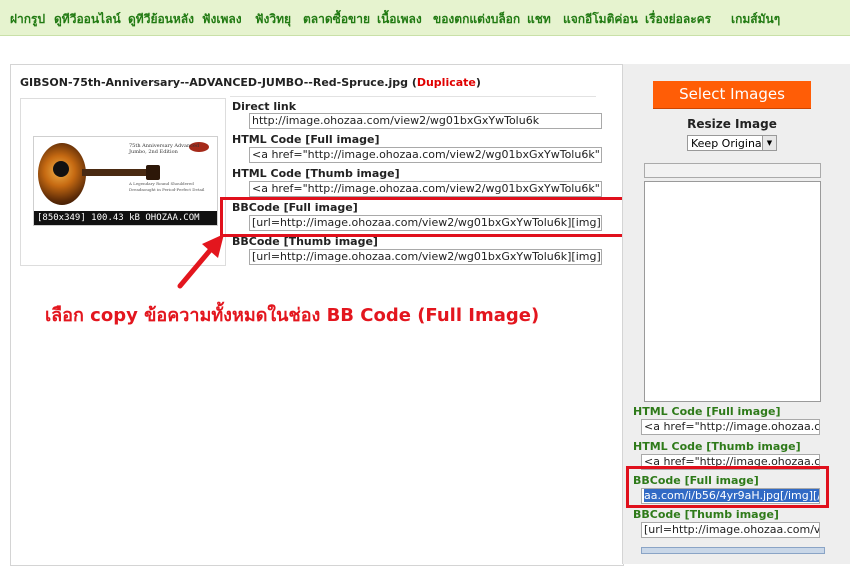 Image resolution: width=850 pixels, height=566 pixels. Describe the element at coordinates (678, 19) in the screenshot. I see `nav-drama-synopsis: เรื่องย่อละคร` at that location.